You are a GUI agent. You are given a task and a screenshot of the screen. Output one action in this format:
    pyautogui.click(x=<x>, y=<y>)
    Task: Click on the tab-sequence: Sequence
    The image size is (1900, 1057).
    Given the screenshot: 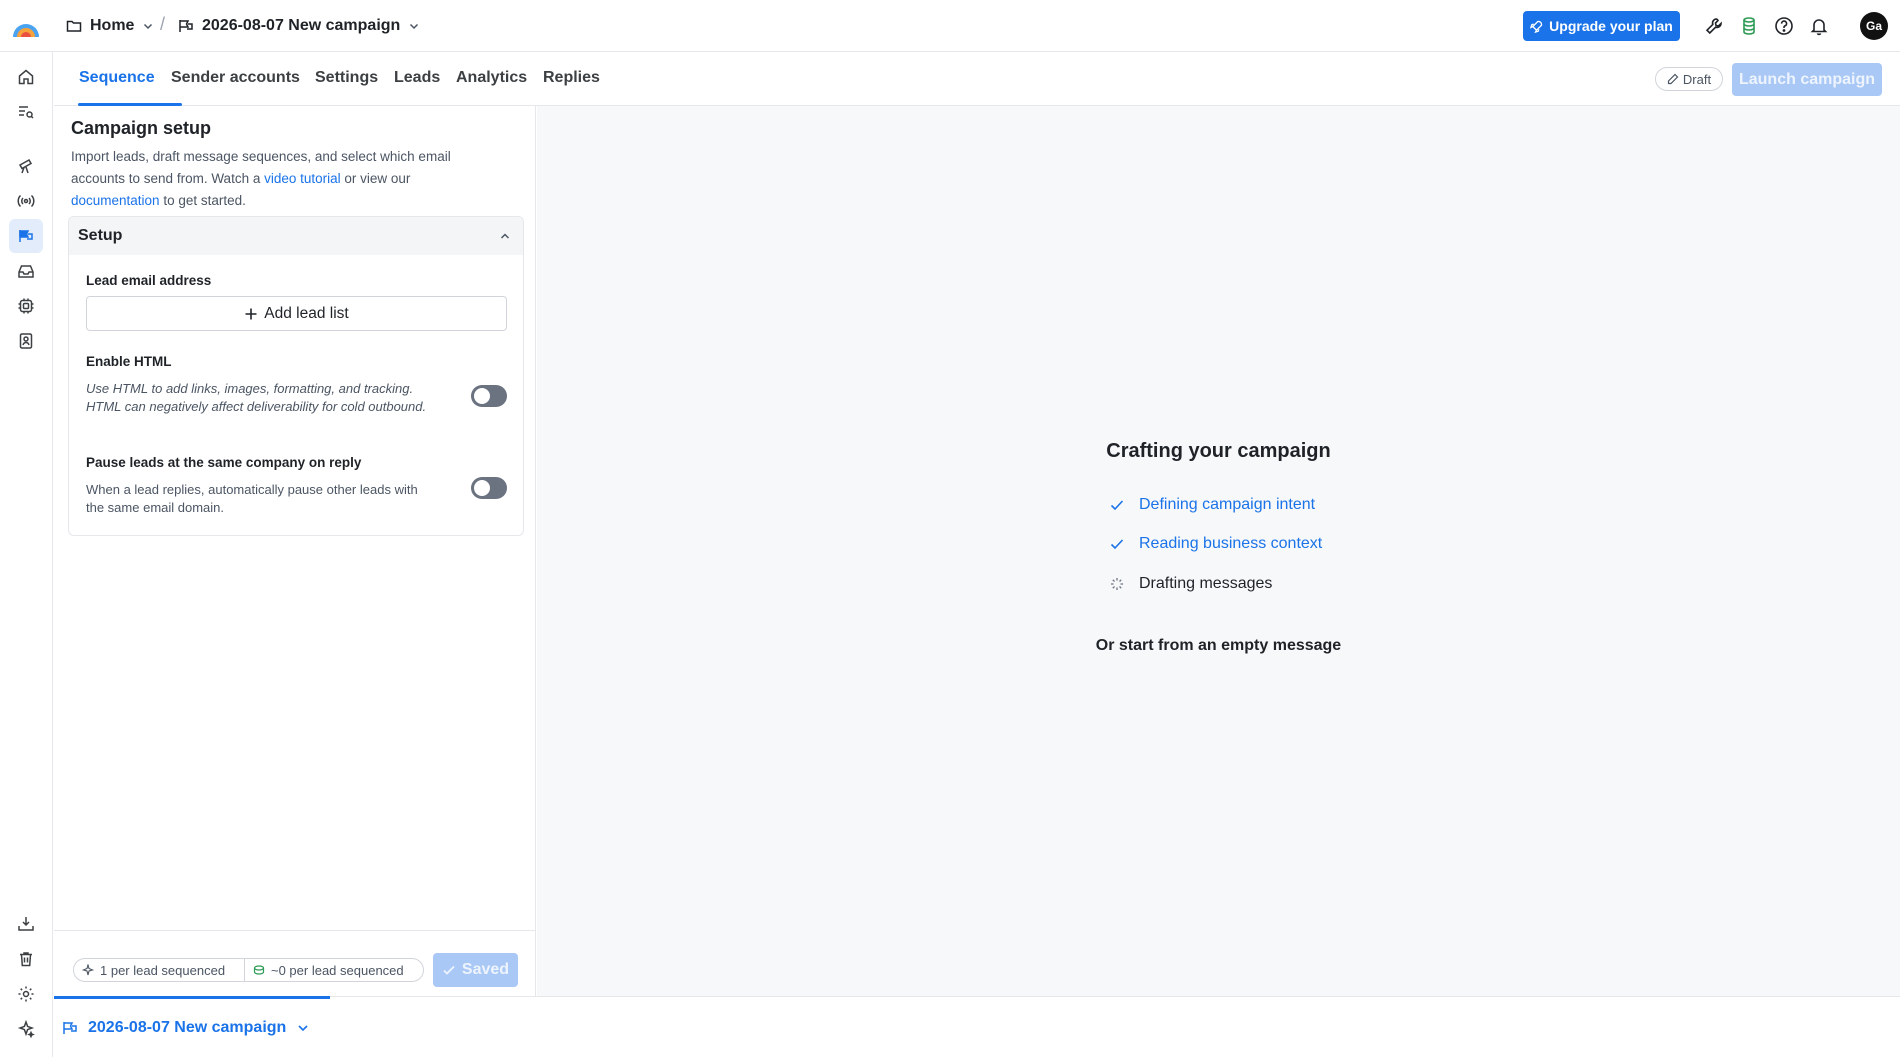 What is the action you would take?
    pyautogui.click(x=117, y=78)
    